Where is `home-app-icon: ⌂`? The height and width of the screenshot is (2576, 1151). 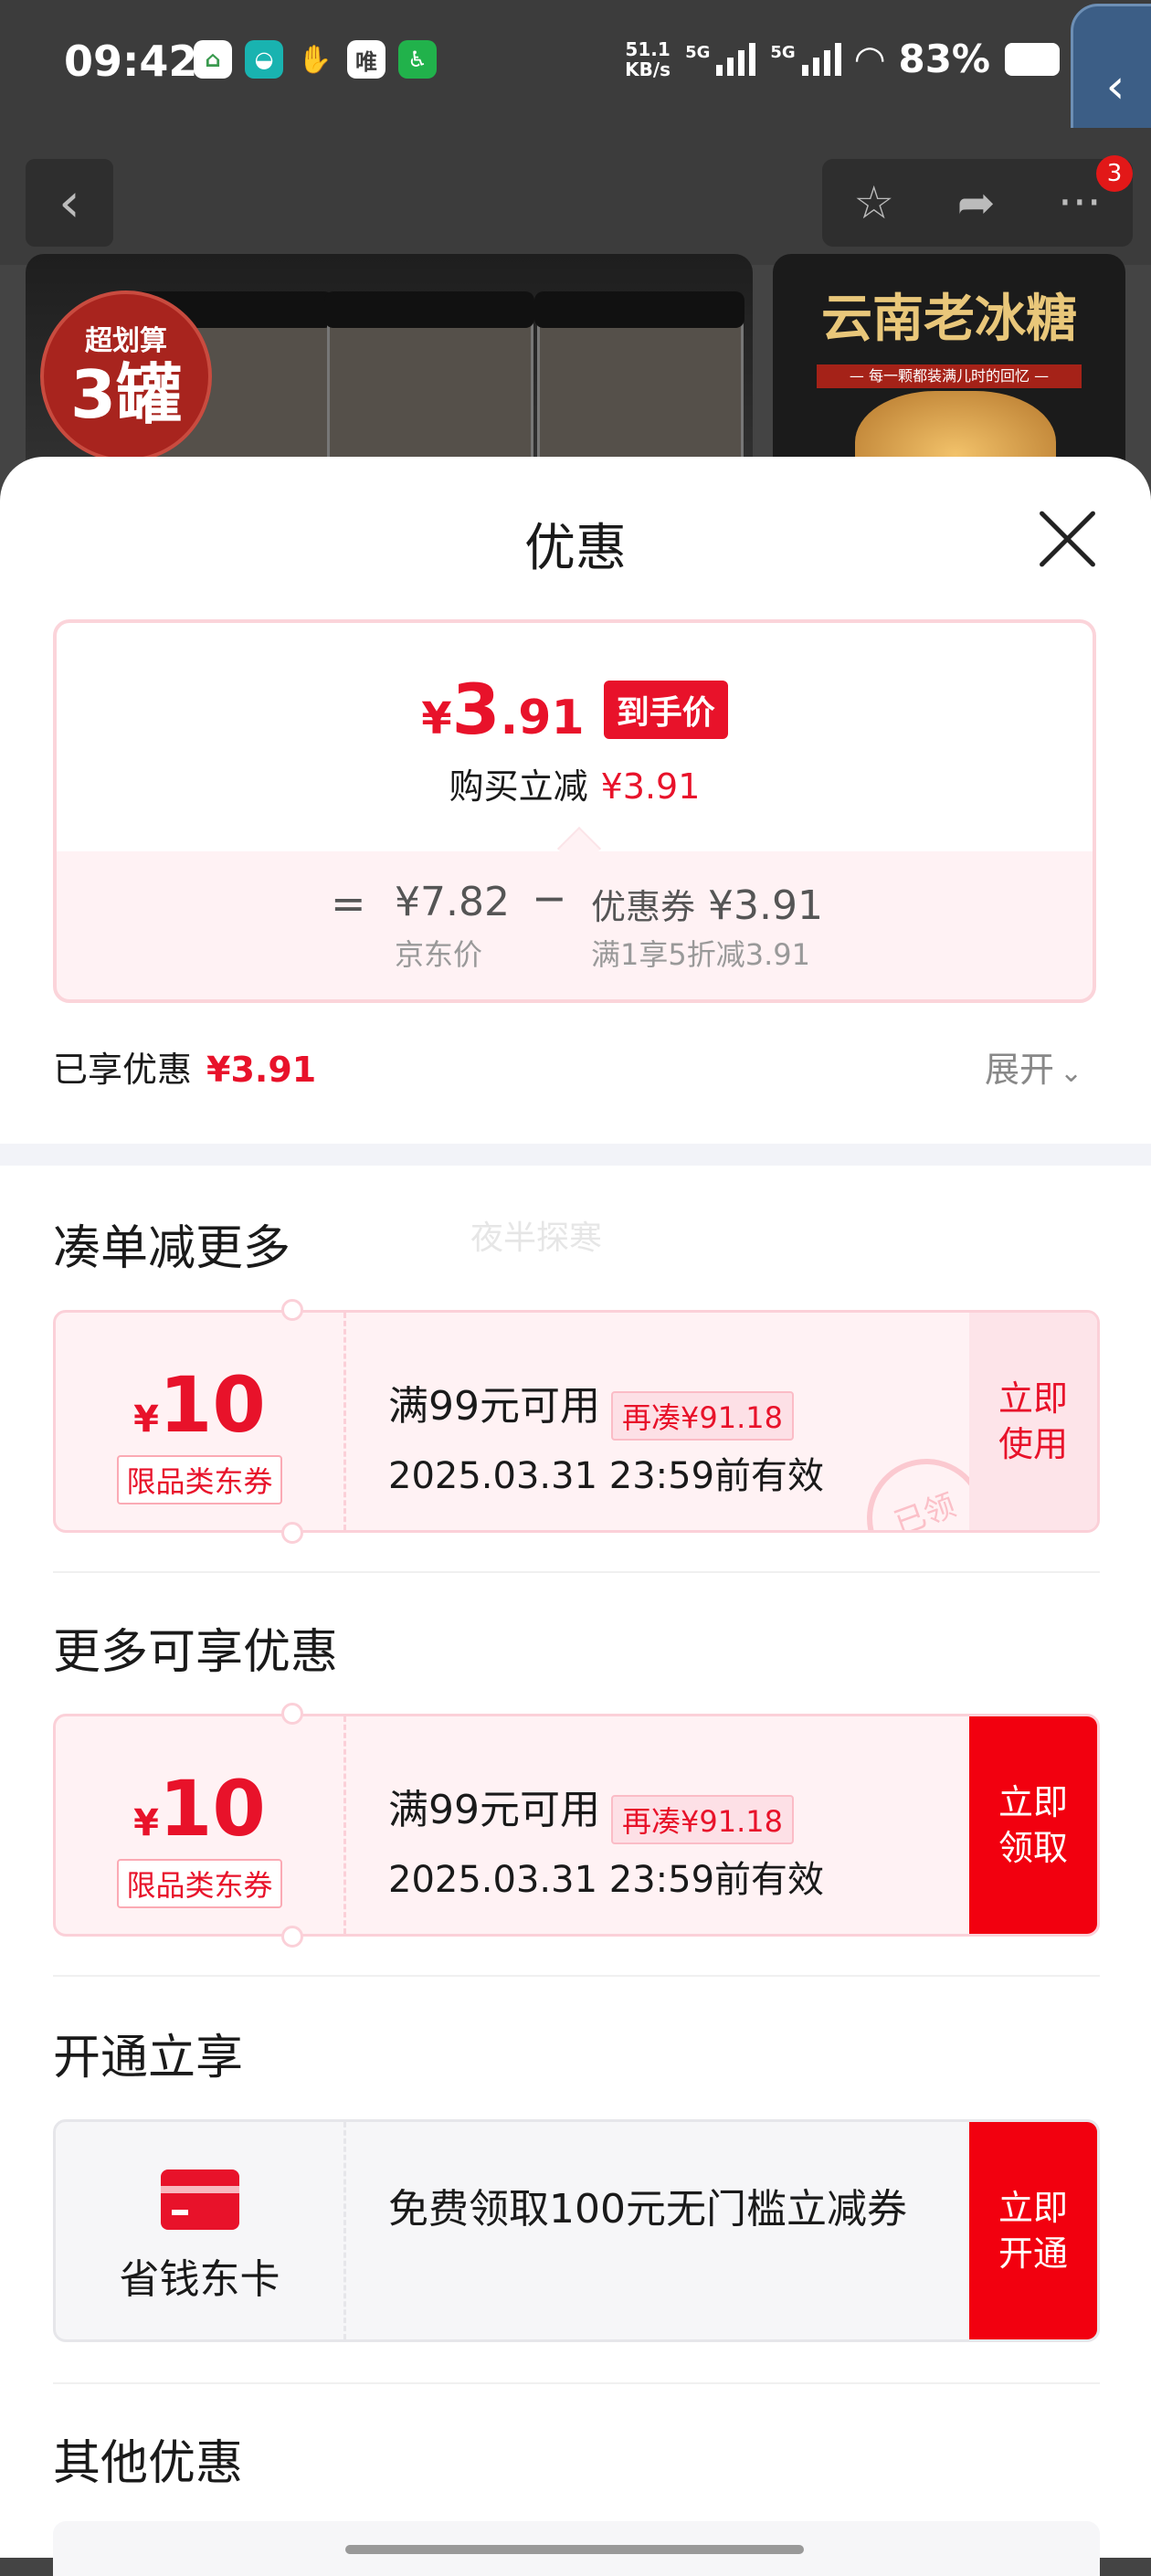 home-app-icon: ⌂ is located at coordinates (213, 59).